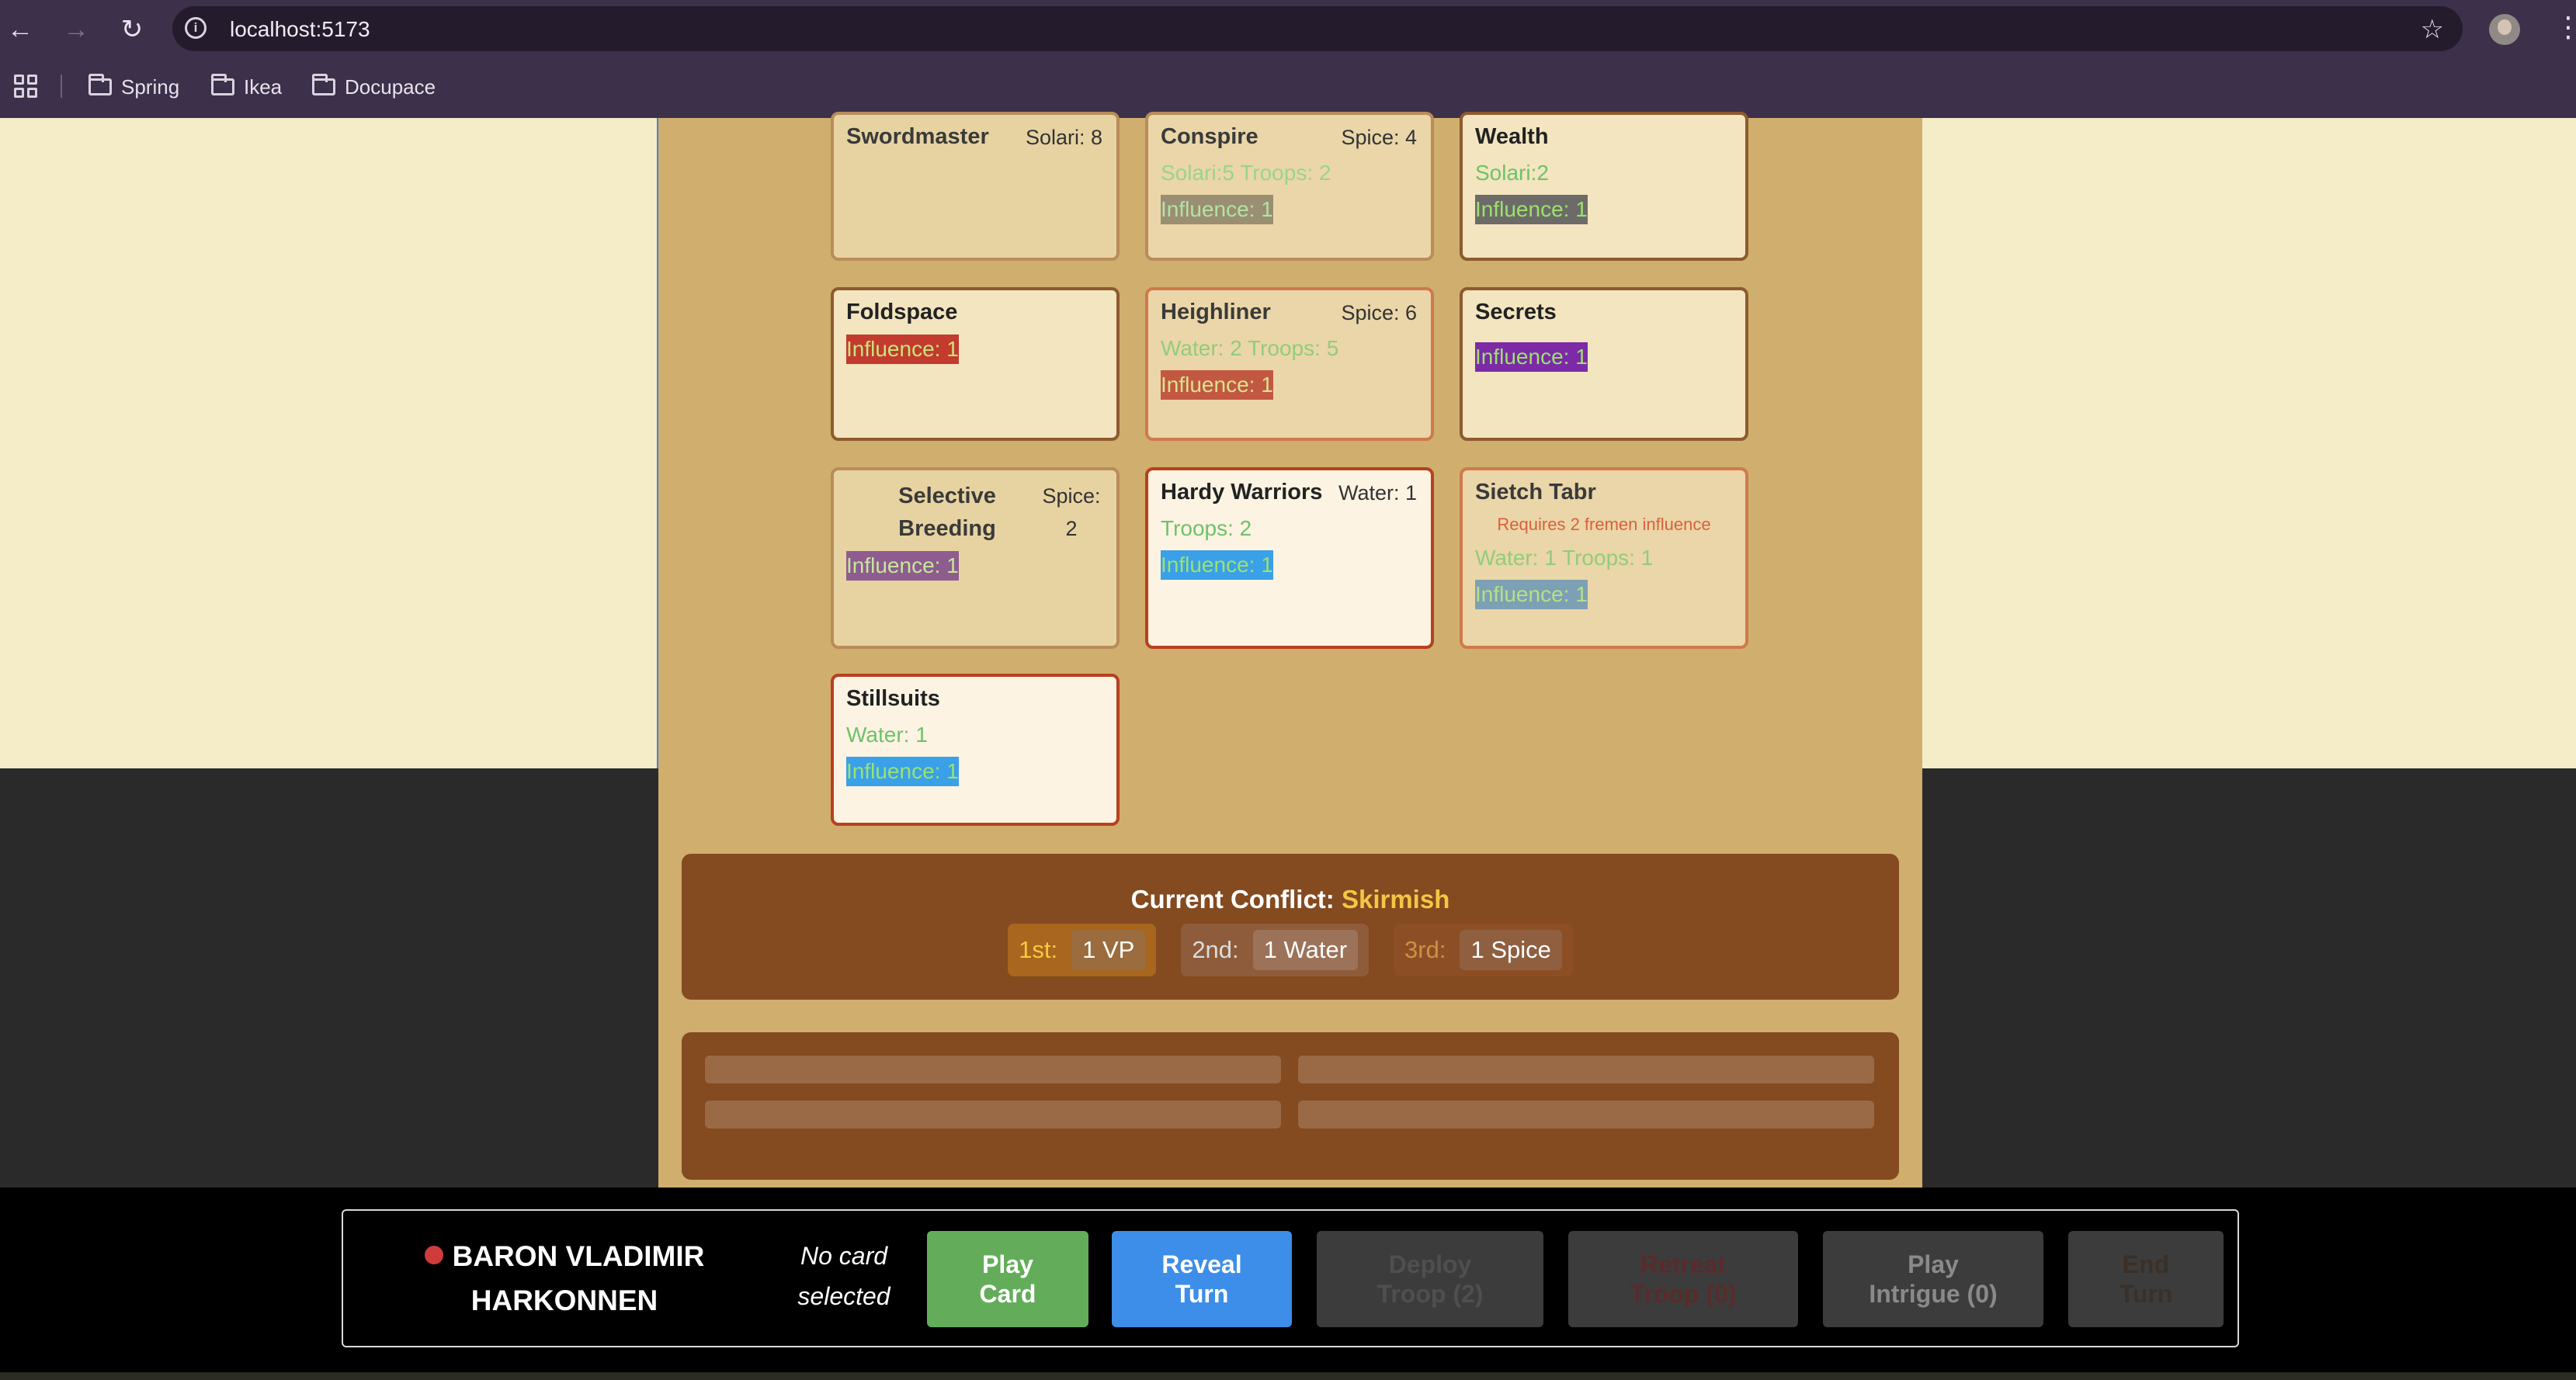 Image resolution: width=2576 pixels, height=1380 pixels. What do you see at coordinates (947, 512) in the screenshot?
I see `card-name: Selective Breeding` at bounding box center [947, 512].